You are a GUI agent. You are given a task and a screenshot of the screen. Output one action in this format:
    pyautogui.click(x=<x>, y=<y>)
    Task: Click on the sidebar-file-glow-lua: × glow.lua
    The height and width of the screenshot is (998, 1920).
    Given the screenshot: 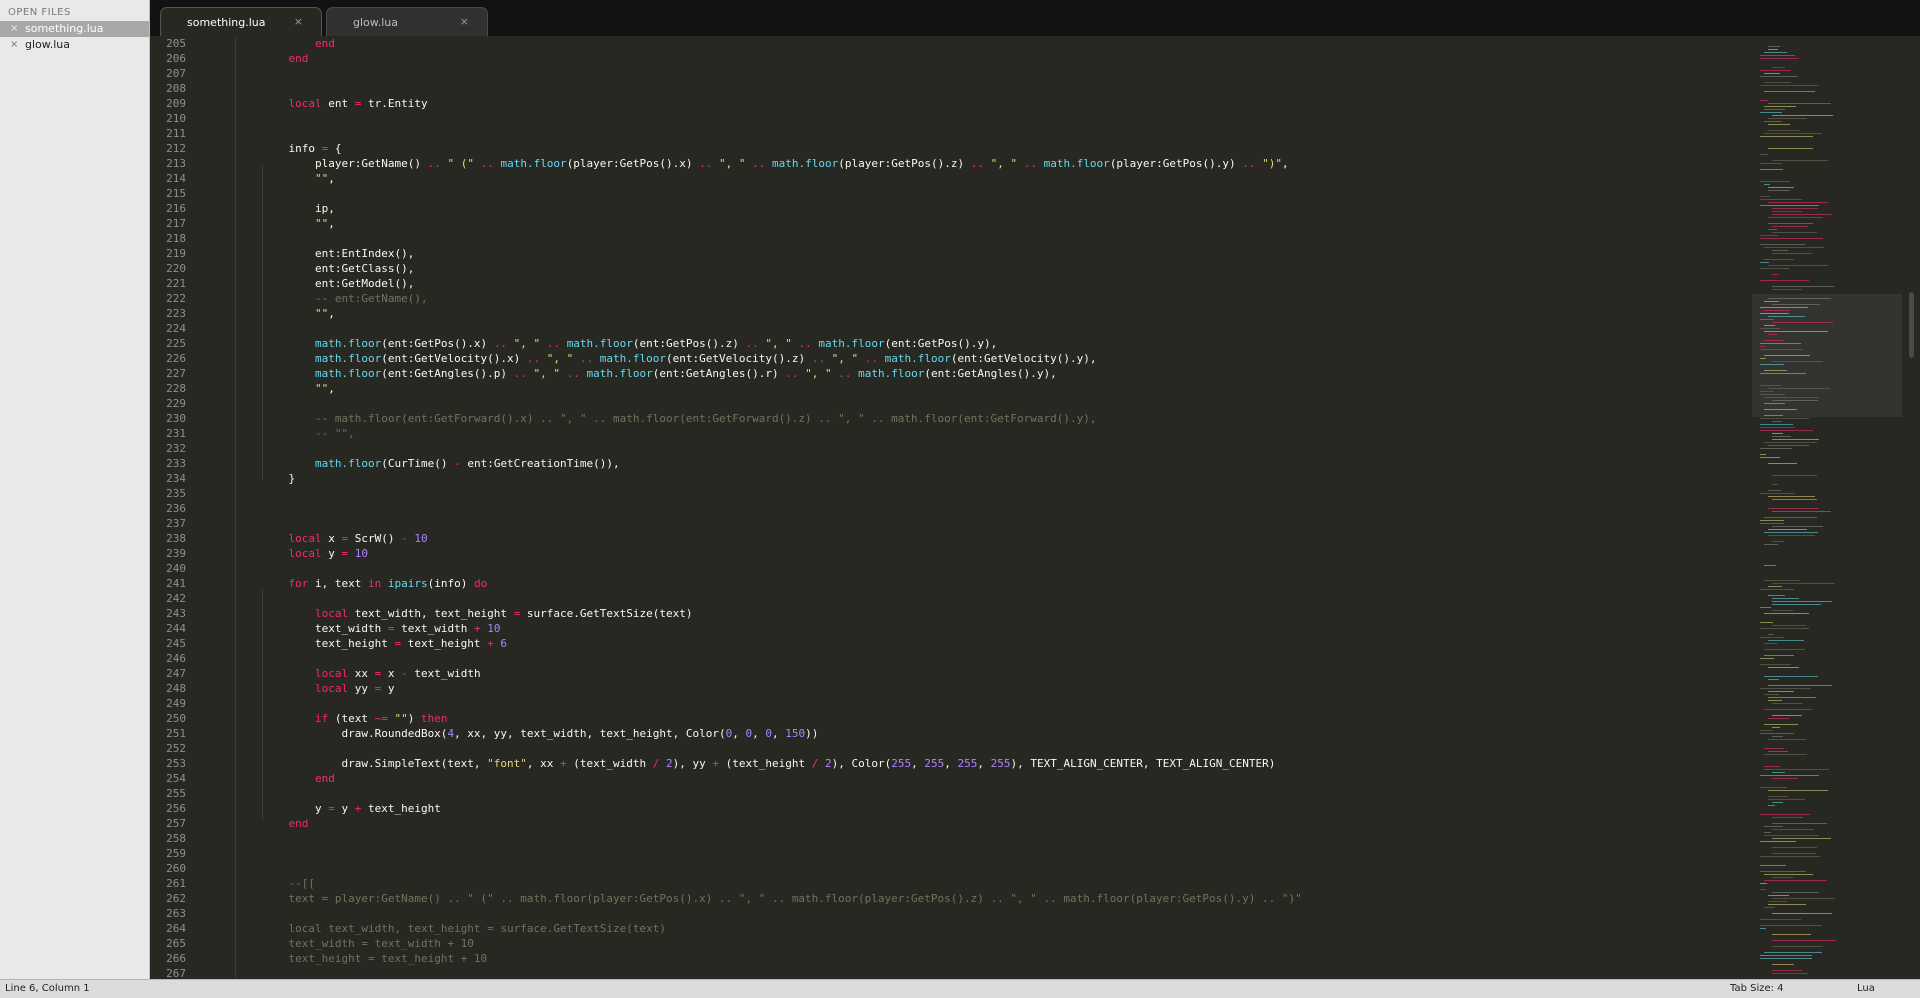 What is the action you would take?
    pyautogui.click(x=74, y=45)
    